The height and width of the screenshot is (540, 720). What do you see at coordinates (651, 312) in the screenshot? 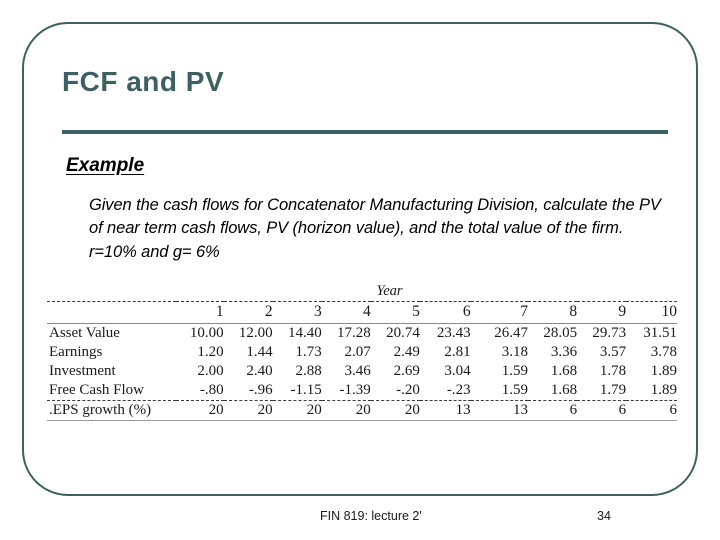
I see `table-header-year-10: 10` at bounding box center [651, 312].